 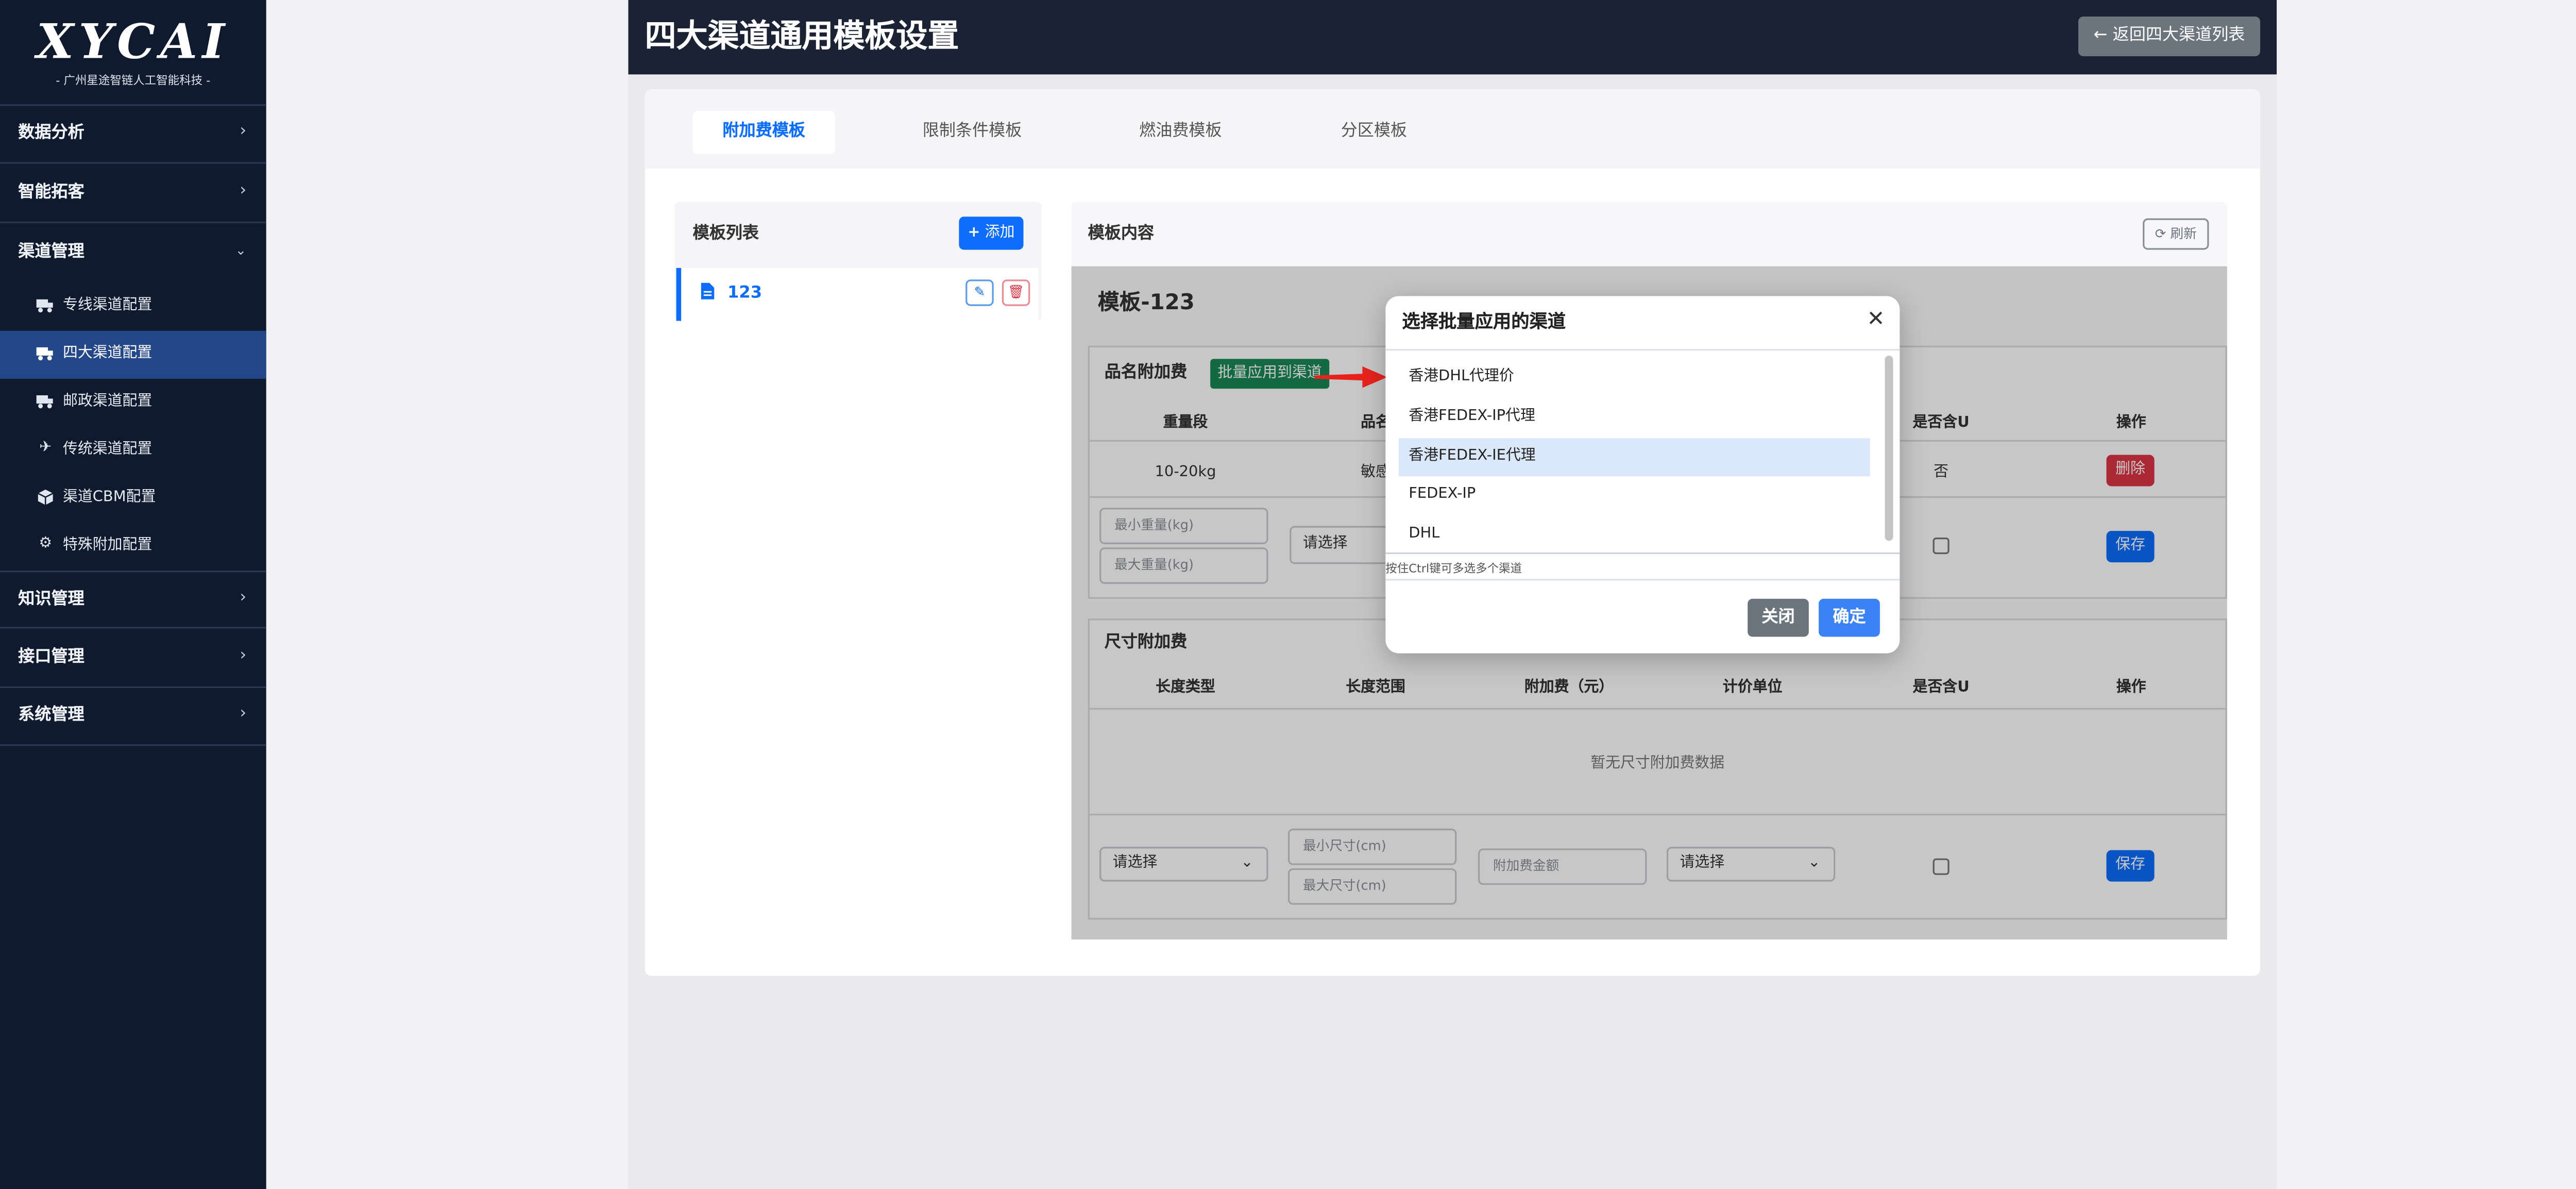 What do you see at coordinates (1000, 233) in the screenshot?
I see `add-button-label: 添加` at bounding box center [1000, 233].